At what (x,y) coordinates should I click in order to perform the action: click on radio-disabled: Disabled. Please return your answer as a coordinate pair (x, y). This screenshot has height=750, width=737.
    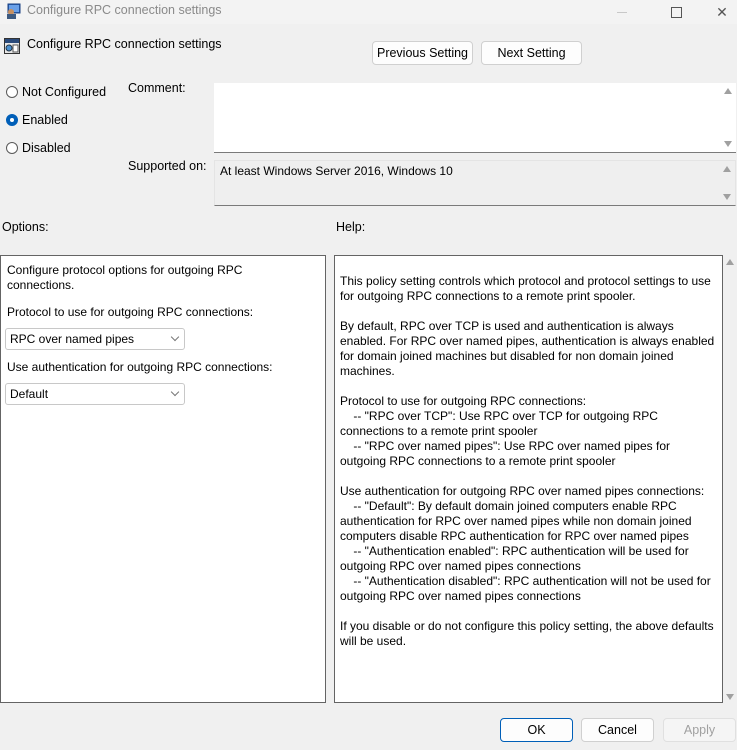
    Looking at the image, I should click on (38, 148).